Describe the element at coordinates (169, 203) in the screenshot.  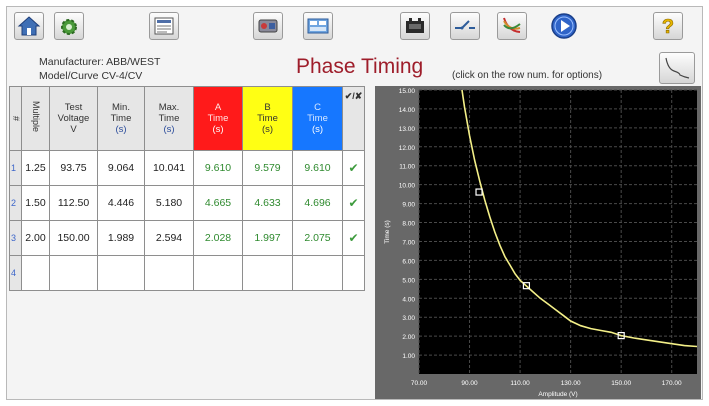
I see `cell-max-time: 5.180` at that location.